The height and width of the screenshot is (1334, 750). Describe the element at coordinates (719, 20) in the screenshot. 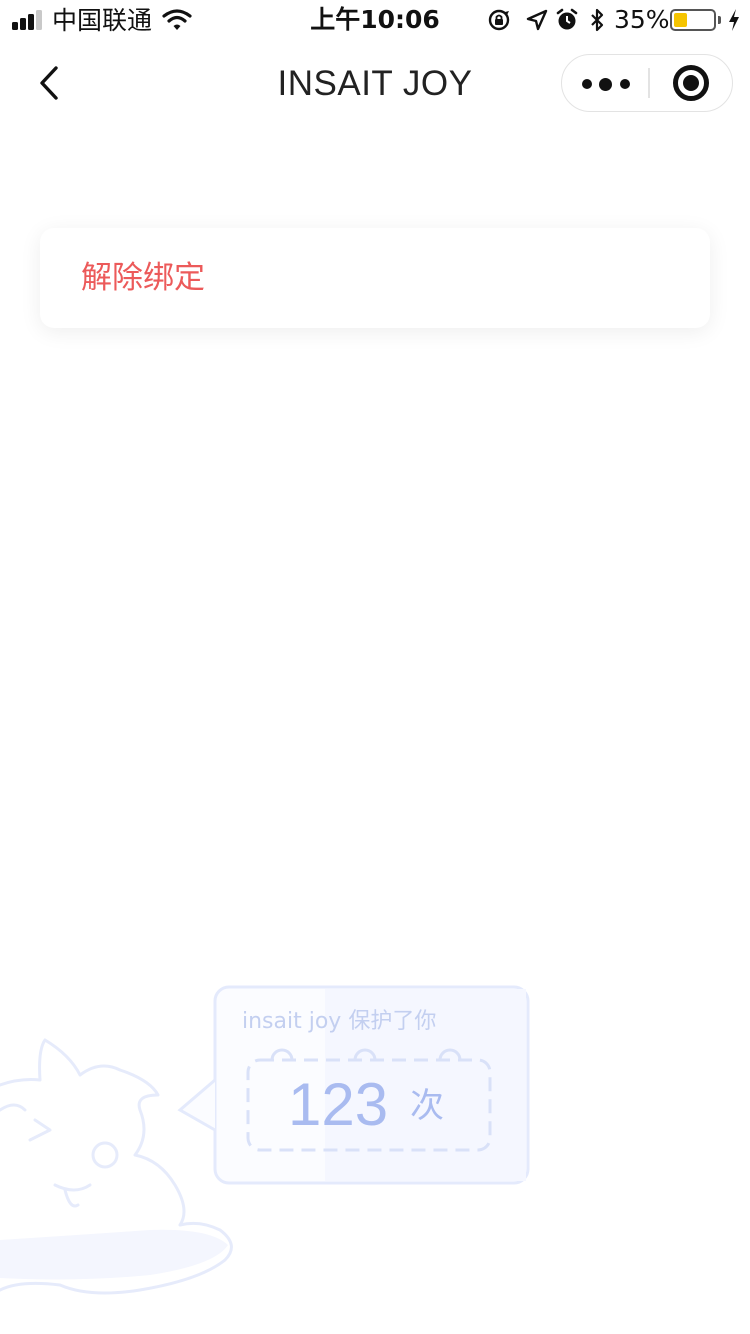

I see `battery-cap` at that location.